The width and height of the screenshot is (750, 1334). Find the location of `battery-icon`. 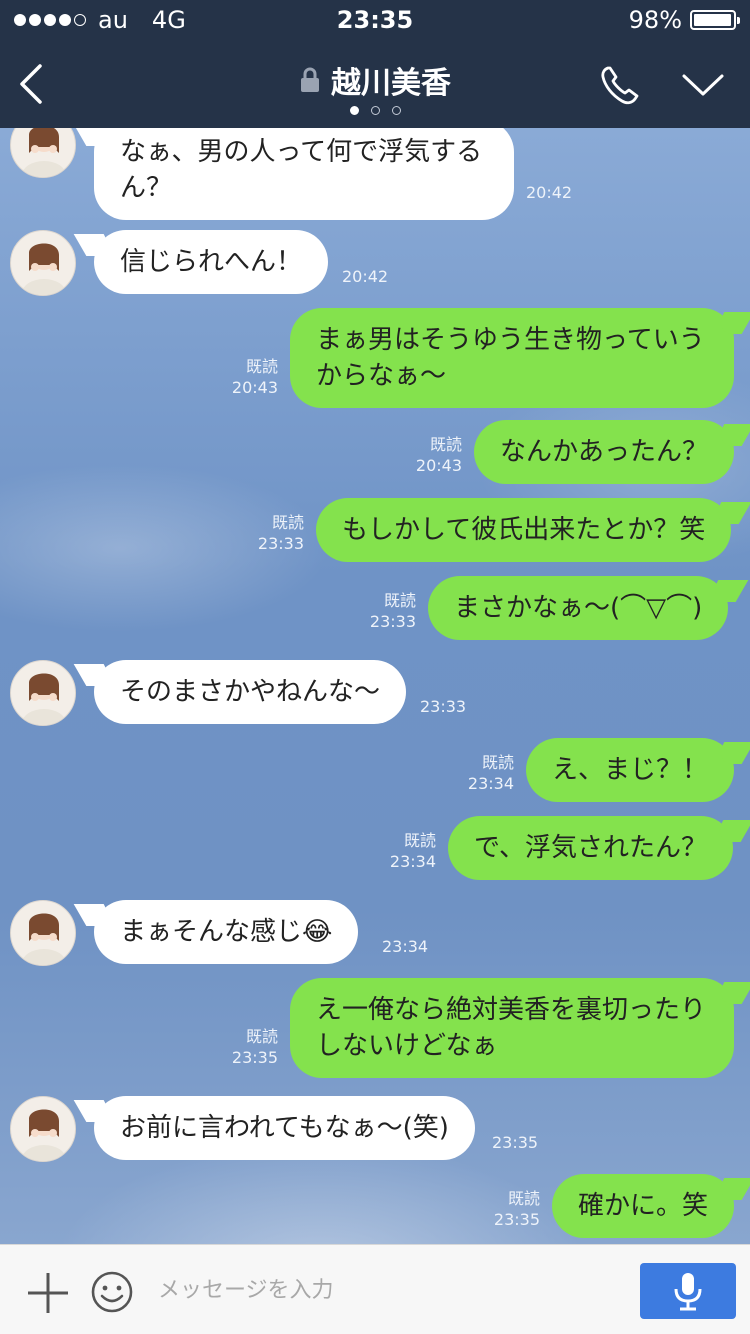

battery-icon is located at coordinates (715, 20).